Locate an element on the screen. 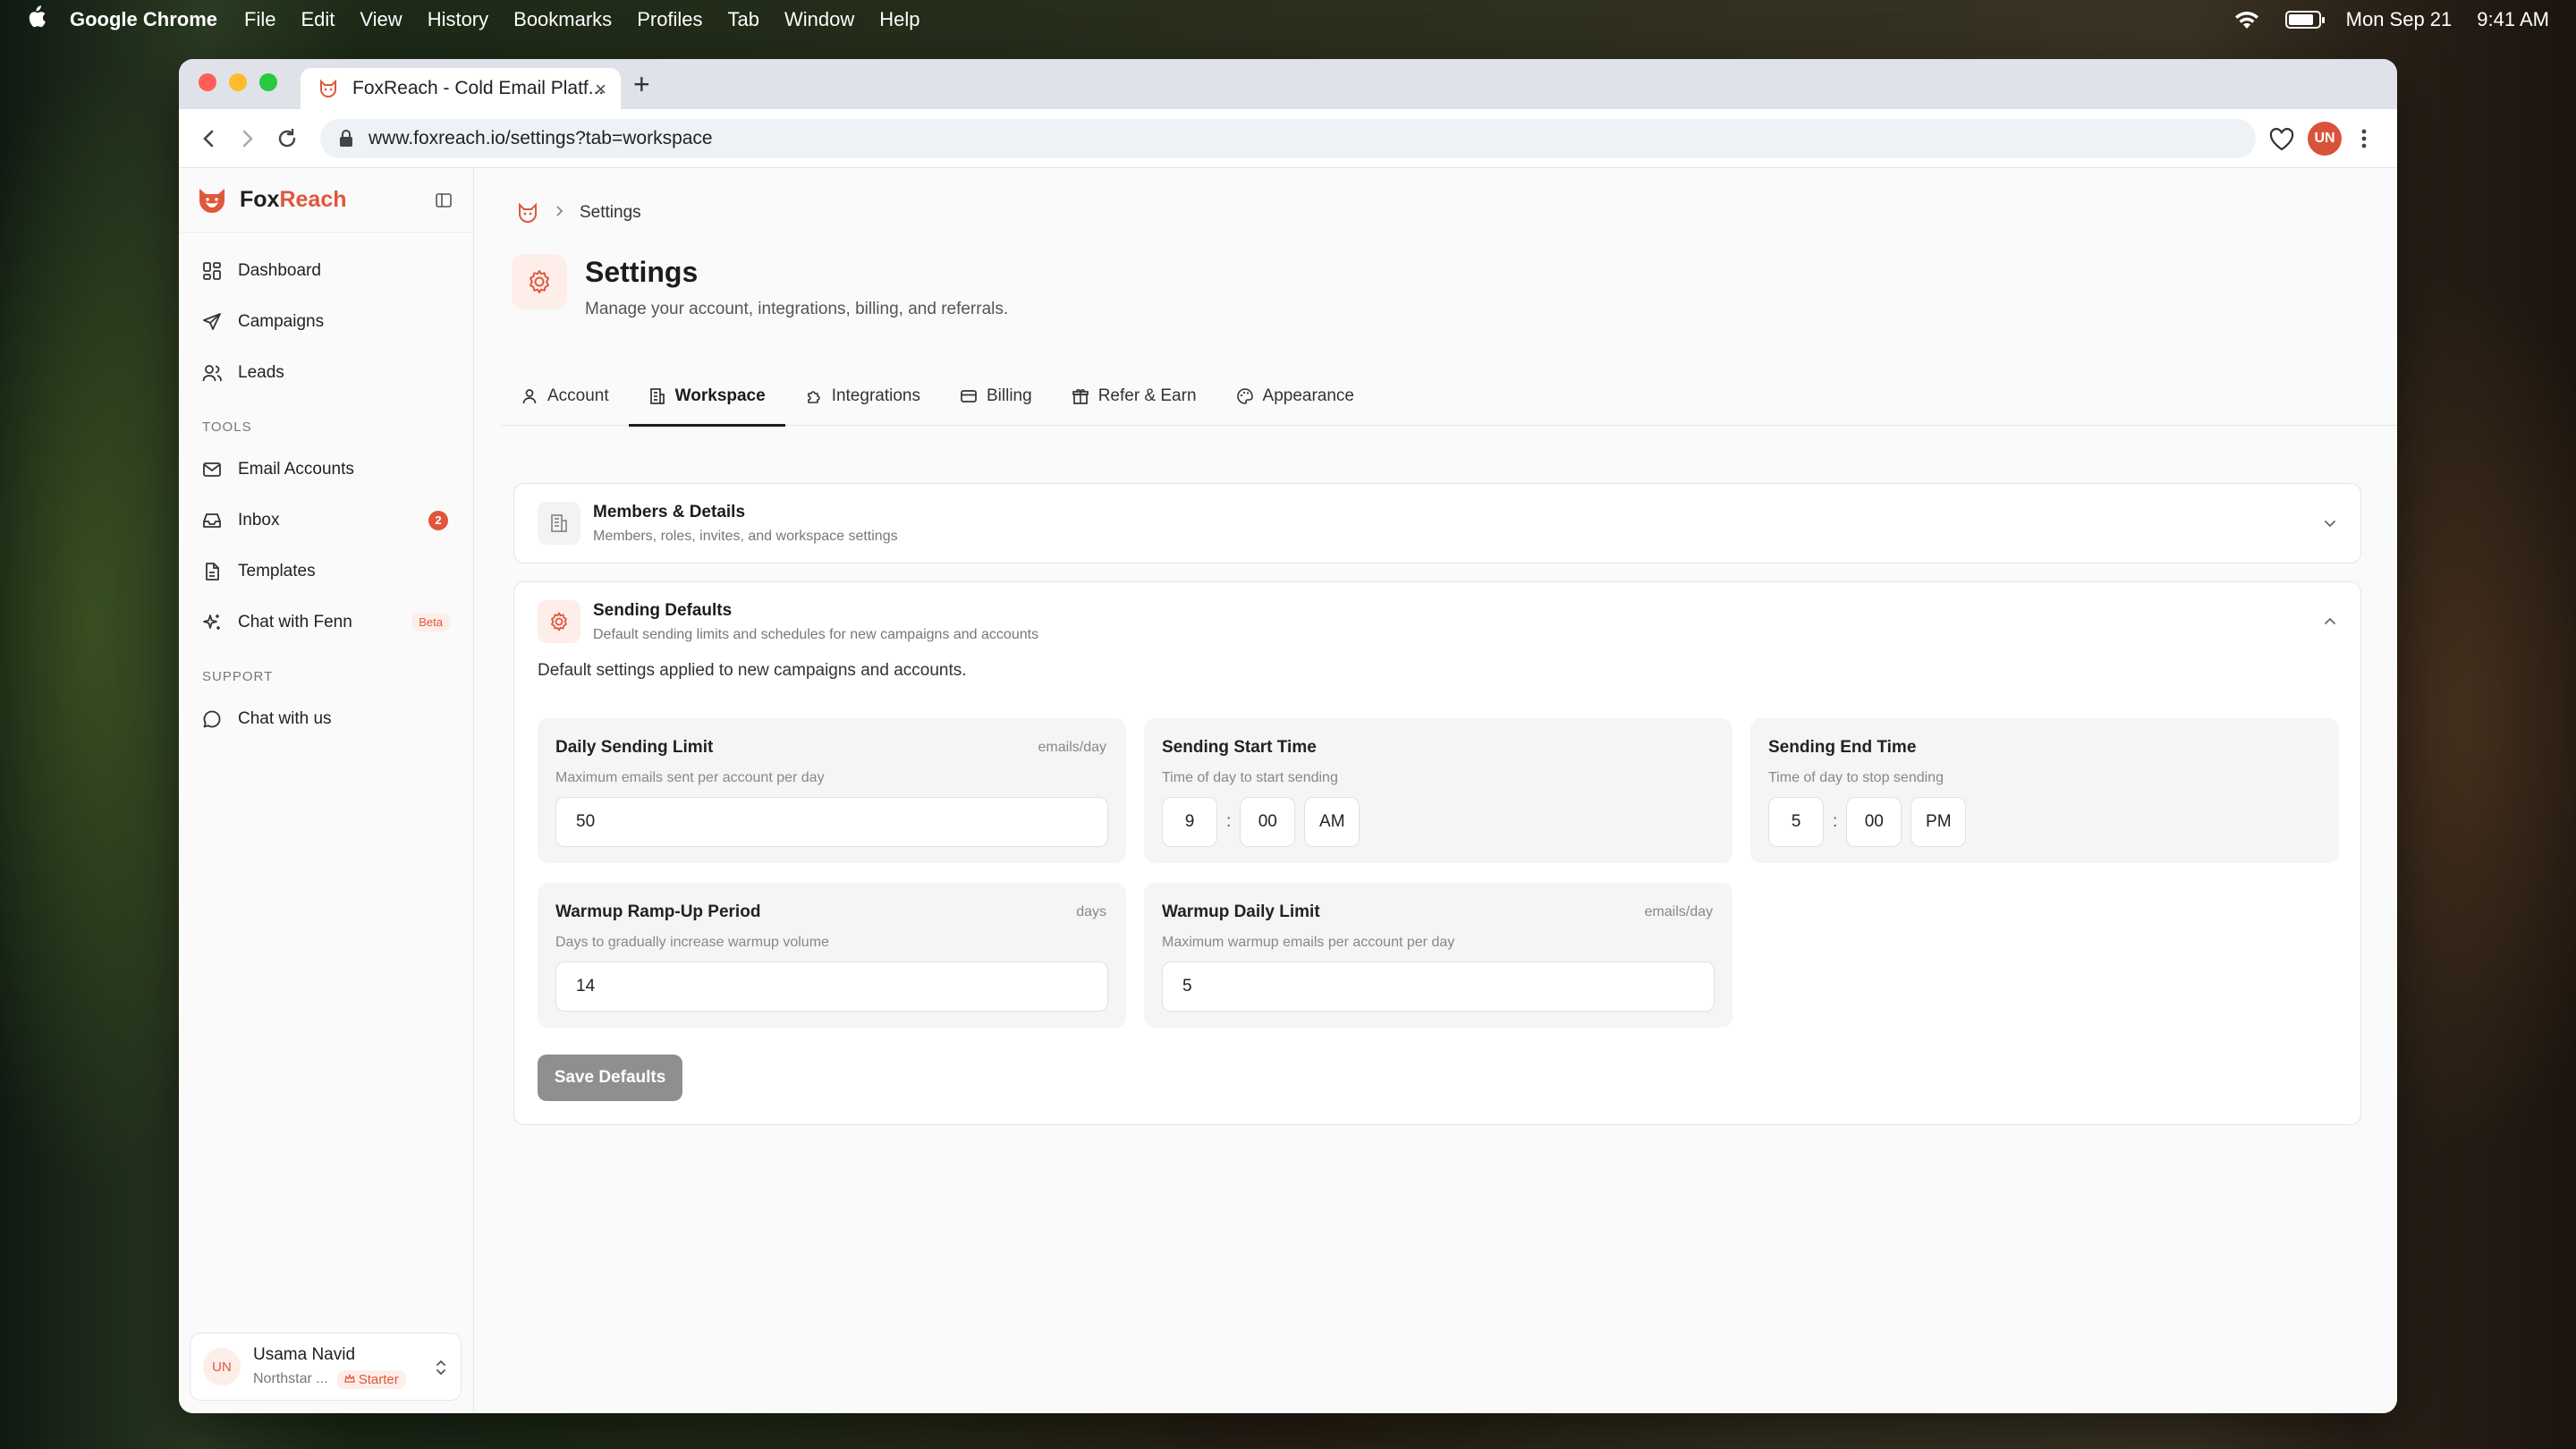 This screenshot has width=2576, height=1449. card-title: Members & Details is located at coordinates (669, 511).